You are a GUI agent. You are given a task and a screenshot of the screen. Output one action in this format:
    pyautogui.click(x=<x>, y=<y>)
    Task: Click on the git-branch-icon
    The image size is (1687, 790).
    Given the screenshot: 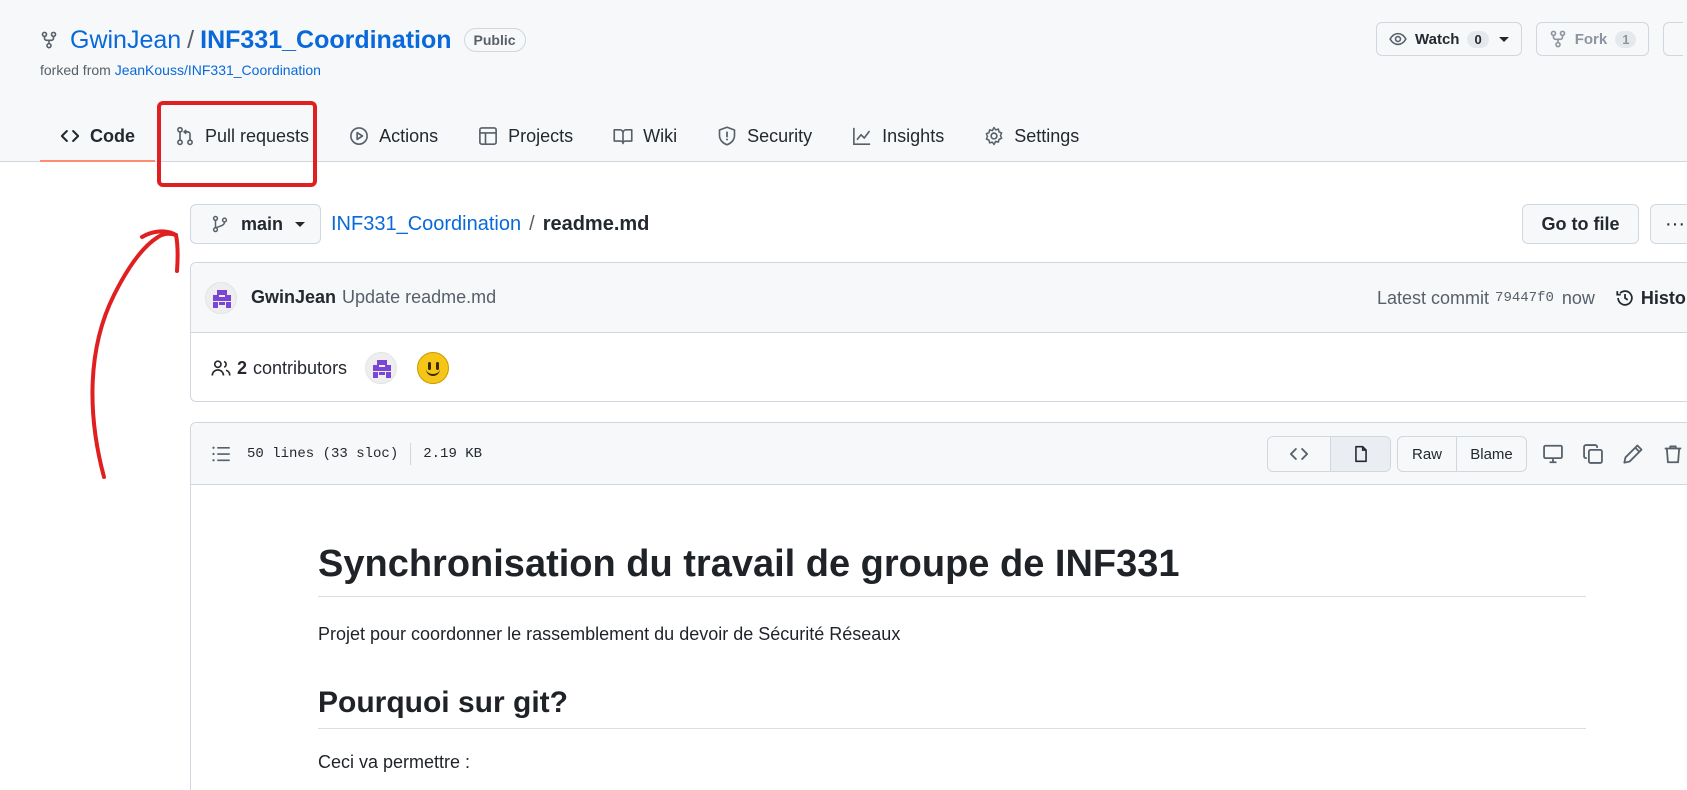 What is the action you would take?
    pyautogui.click(x=220, y=224)
    